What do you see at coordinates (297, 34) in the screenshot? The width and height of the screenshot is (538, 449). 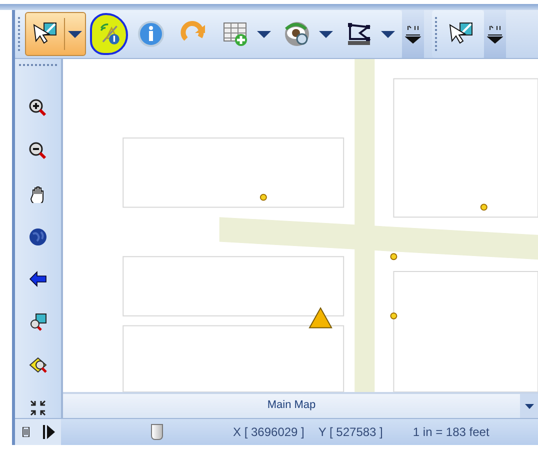 I see `eye-icon` at bounding box center [297, 34].